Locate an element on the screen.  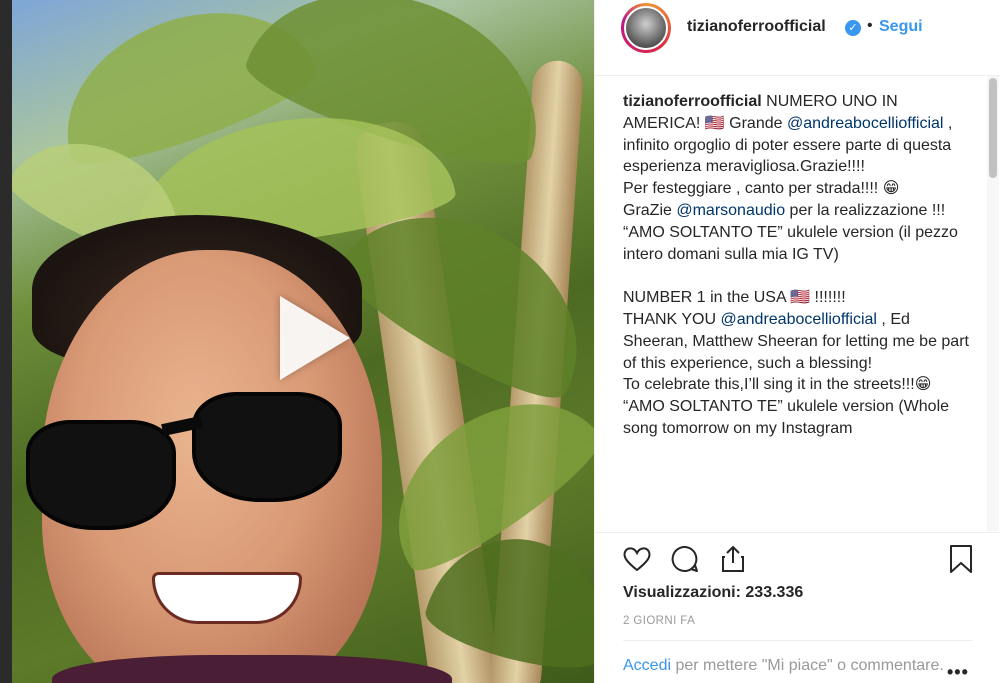
share-icon is located at coordinates (733, 559).